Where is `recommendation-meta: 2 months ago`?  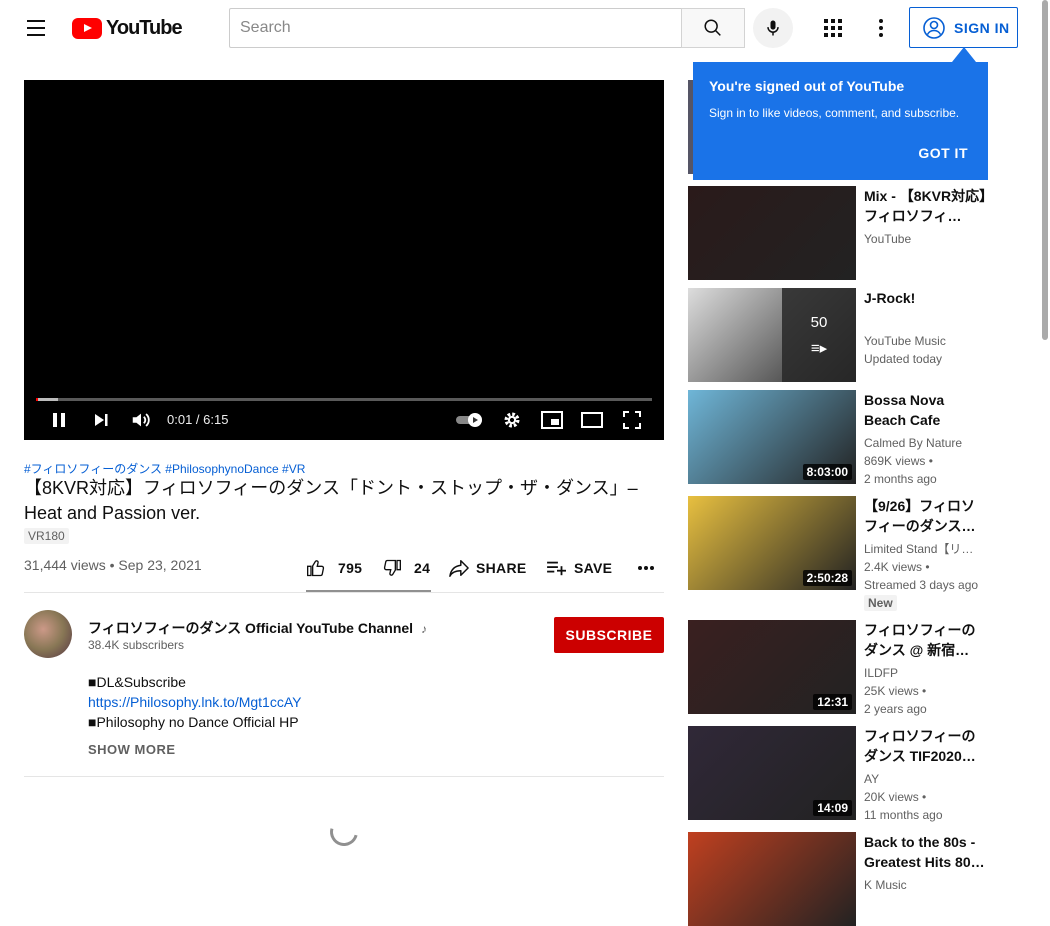
recommendation-meta: 2 months ago is located at coordinates (900, 479).